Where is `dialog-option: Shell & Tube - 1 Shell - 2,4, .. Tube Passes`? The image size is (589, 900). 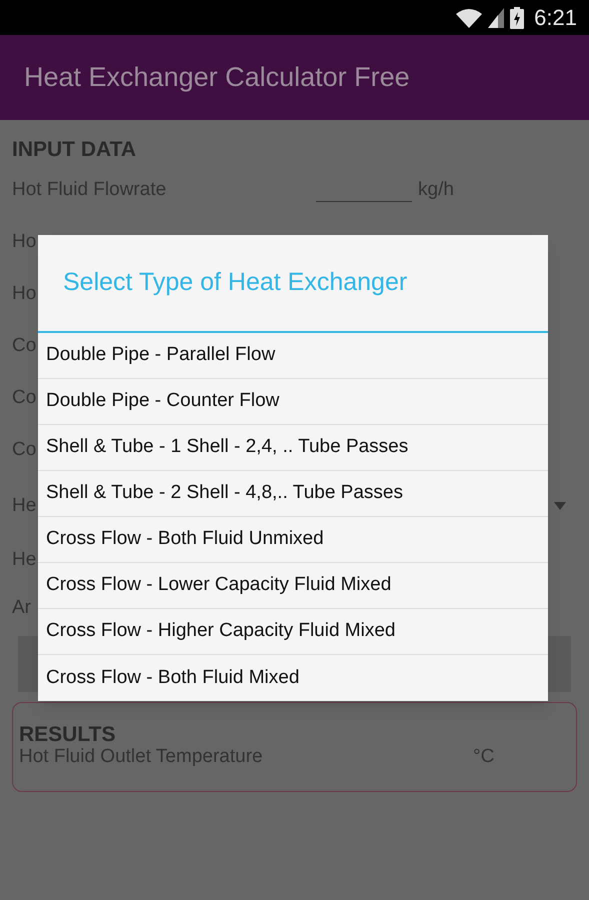
dialog-option: Shell & Tube - 1 Shell - 2,4, .. Tube Passes is located at coordinates (293, 448).